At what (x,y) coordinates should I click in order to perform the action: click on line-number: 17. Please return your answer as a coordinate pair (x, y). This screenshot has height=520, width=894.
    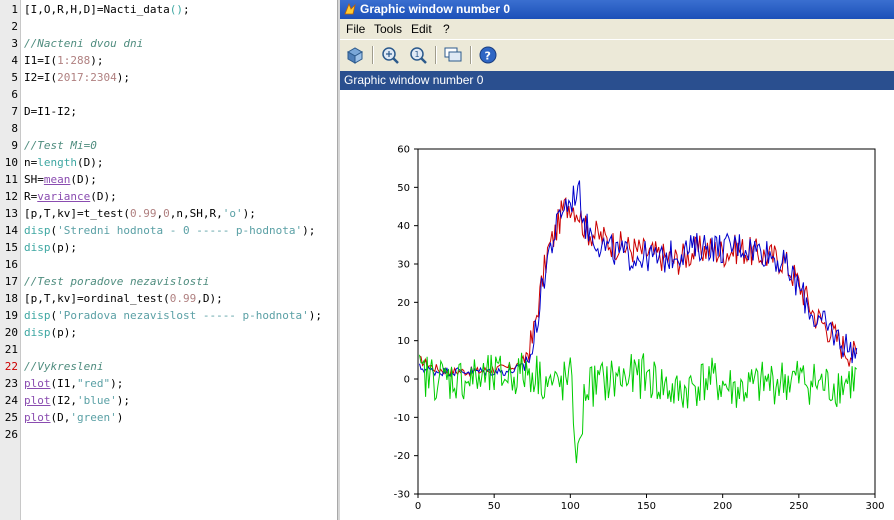
    Looking at the image, I should click on (11, 281).